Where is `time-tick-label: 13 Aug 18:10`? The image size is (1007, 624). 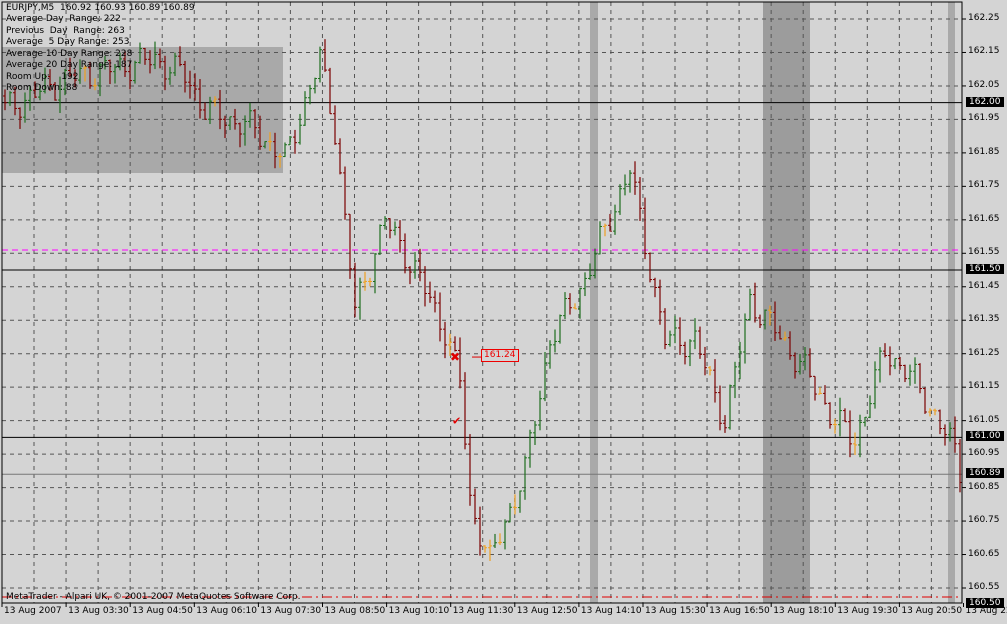 time-tick-label: 13 Aug 18:10 is located at coordinates (803, 611).